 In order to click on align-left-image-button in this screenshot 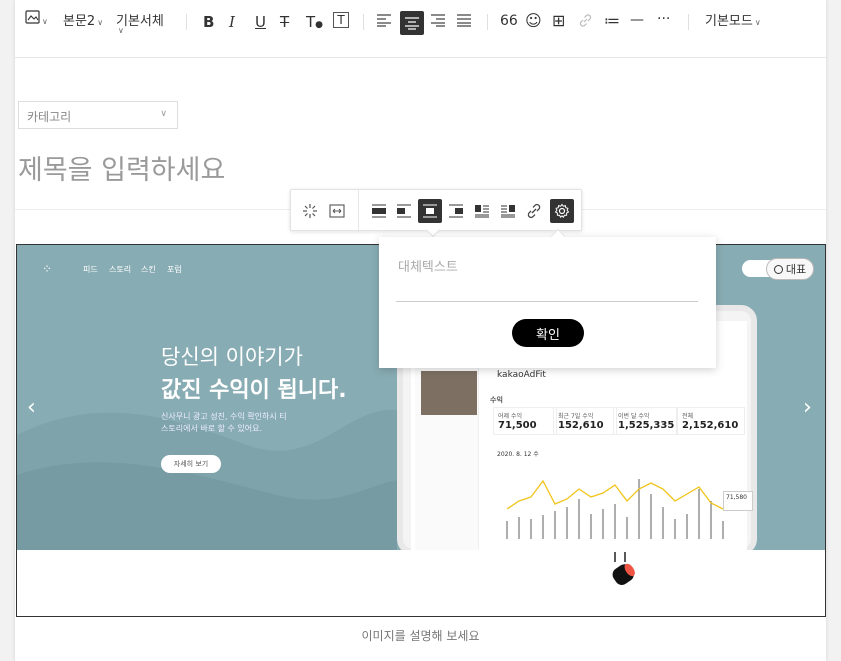, I will do `click(404, 211)`.